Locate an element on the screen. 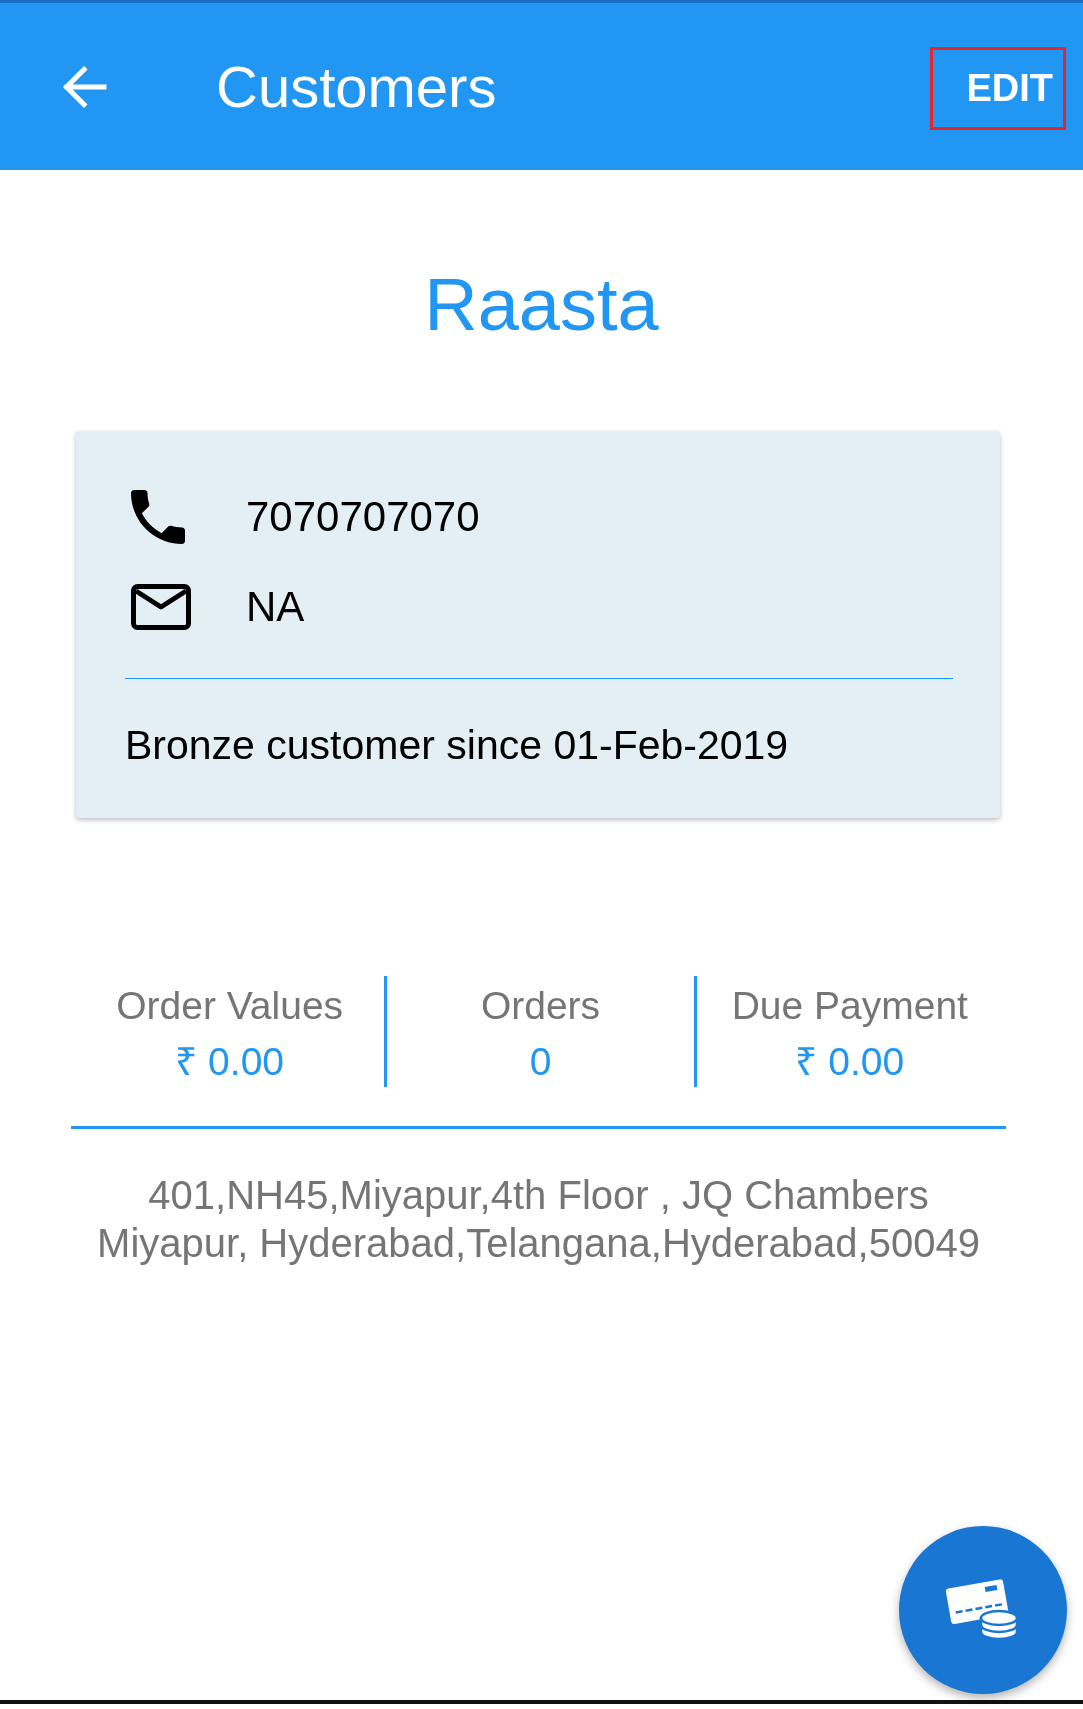  edit-button: EDIT is located at coordinates (998, 88).